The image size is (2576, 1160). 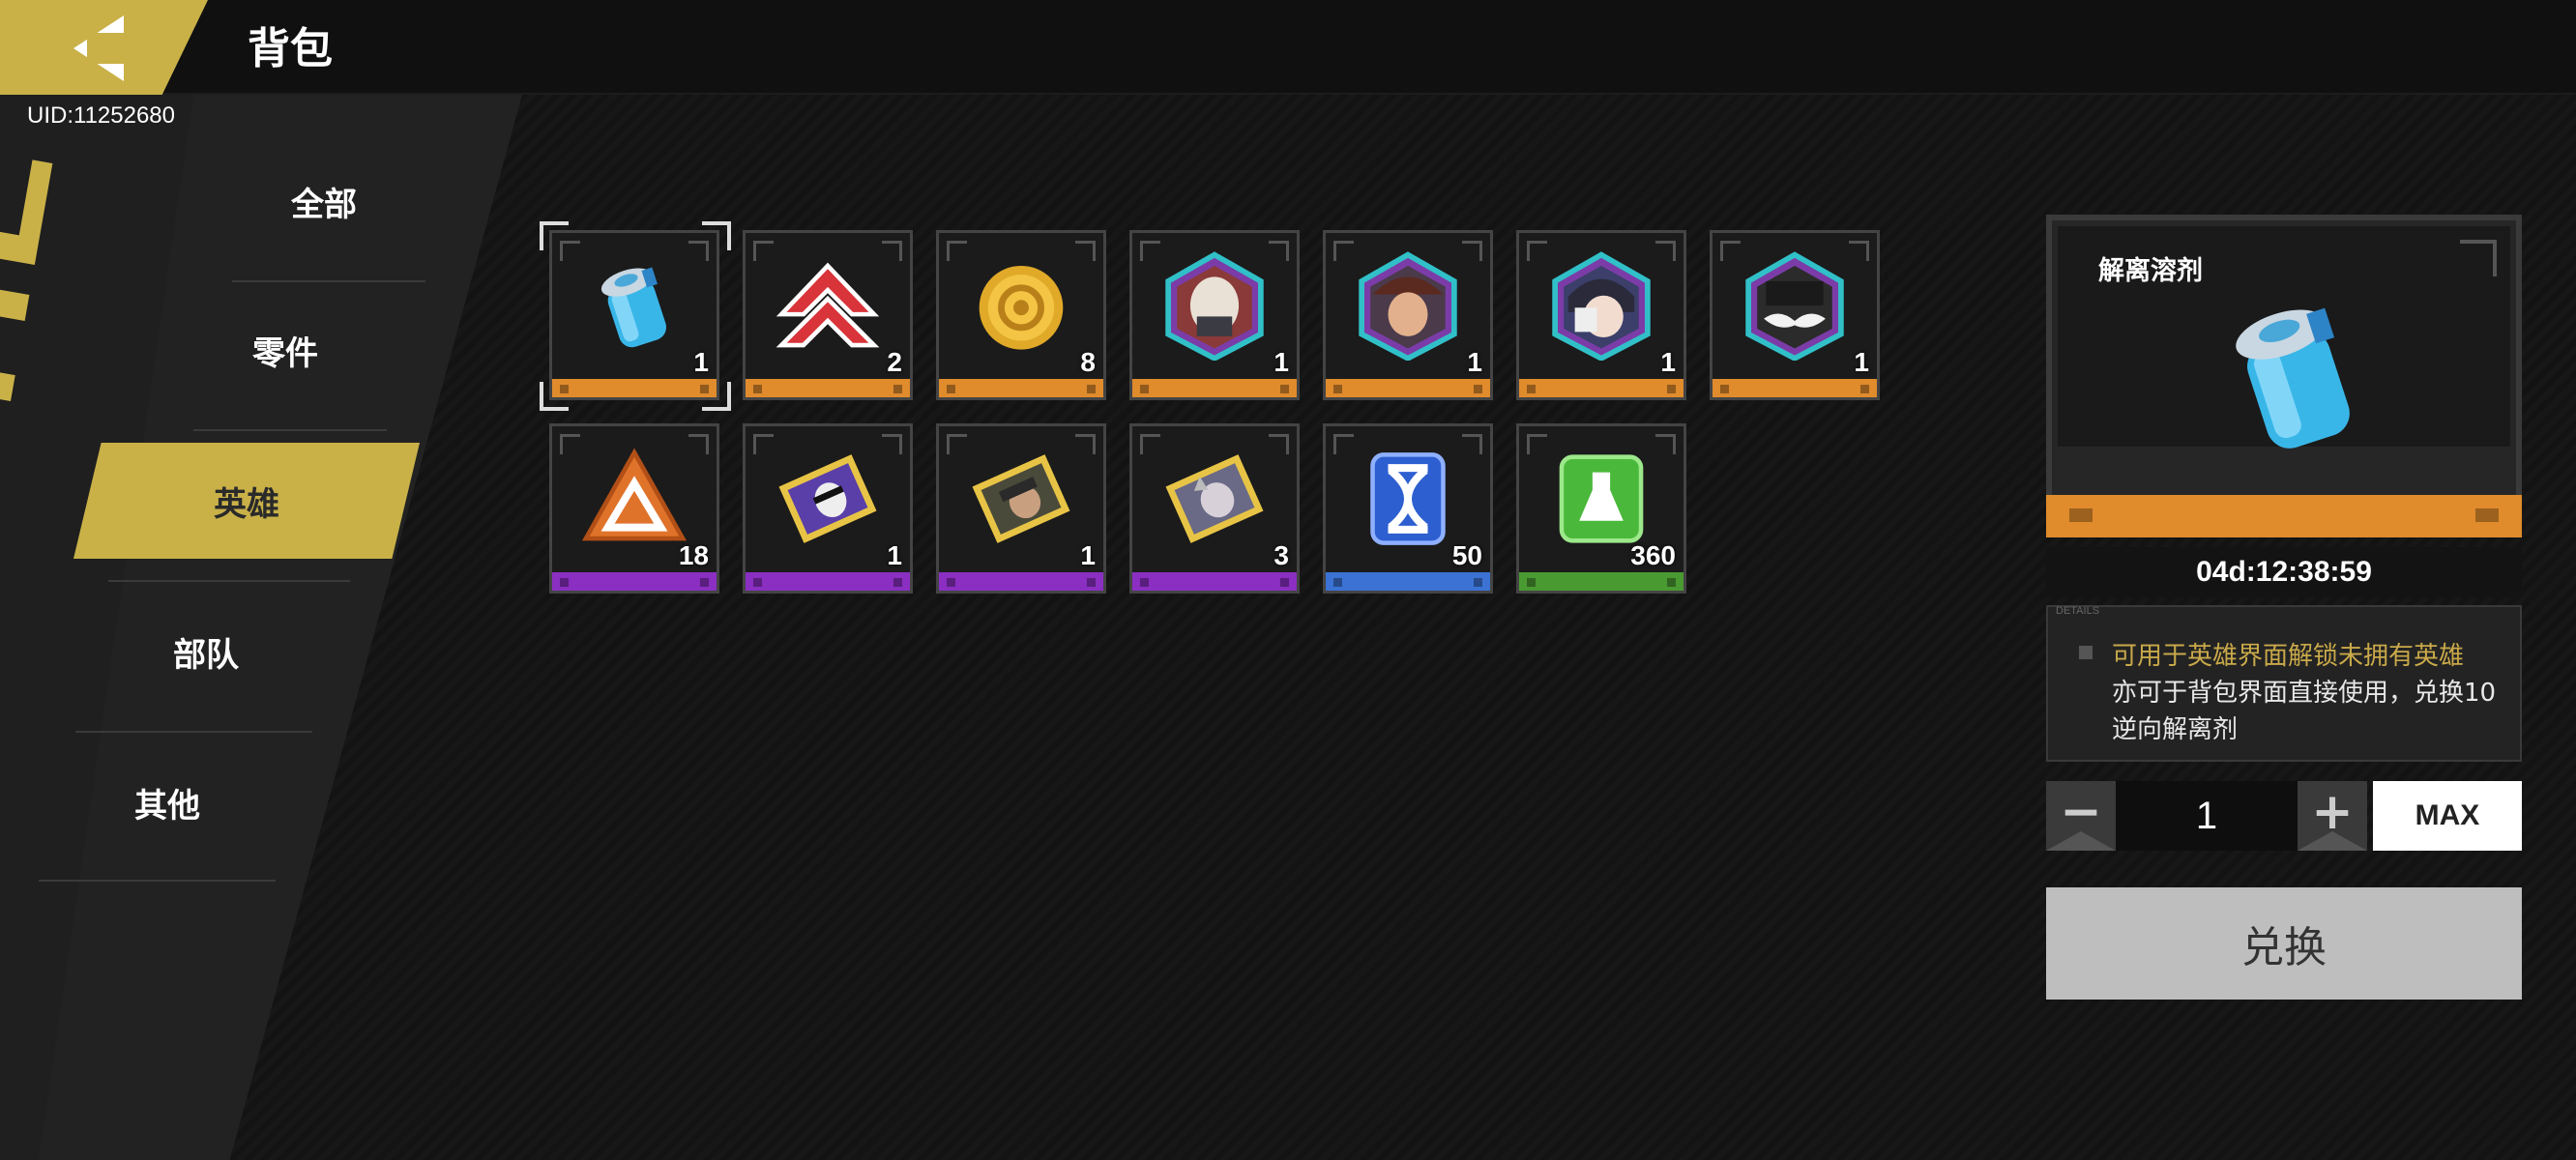 I want to click on decrease-button: −, so click(x=2081, y=816).